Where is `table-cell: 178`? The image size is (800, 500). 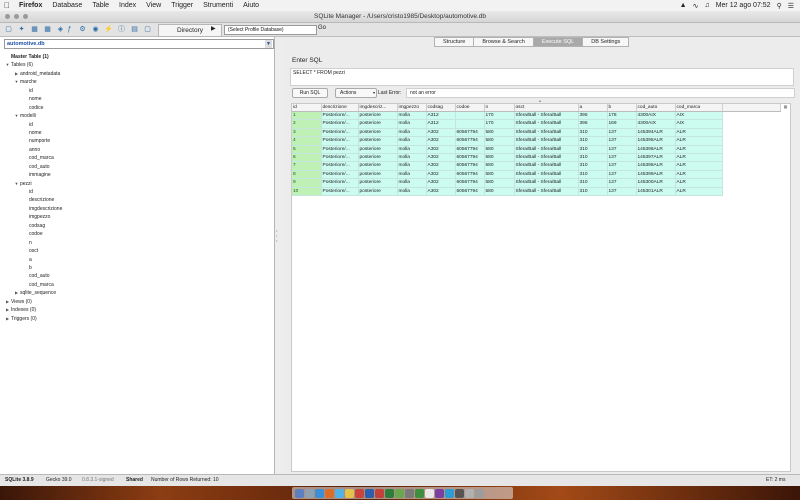
table-cell: 178 is located at coordinates (622, 116).